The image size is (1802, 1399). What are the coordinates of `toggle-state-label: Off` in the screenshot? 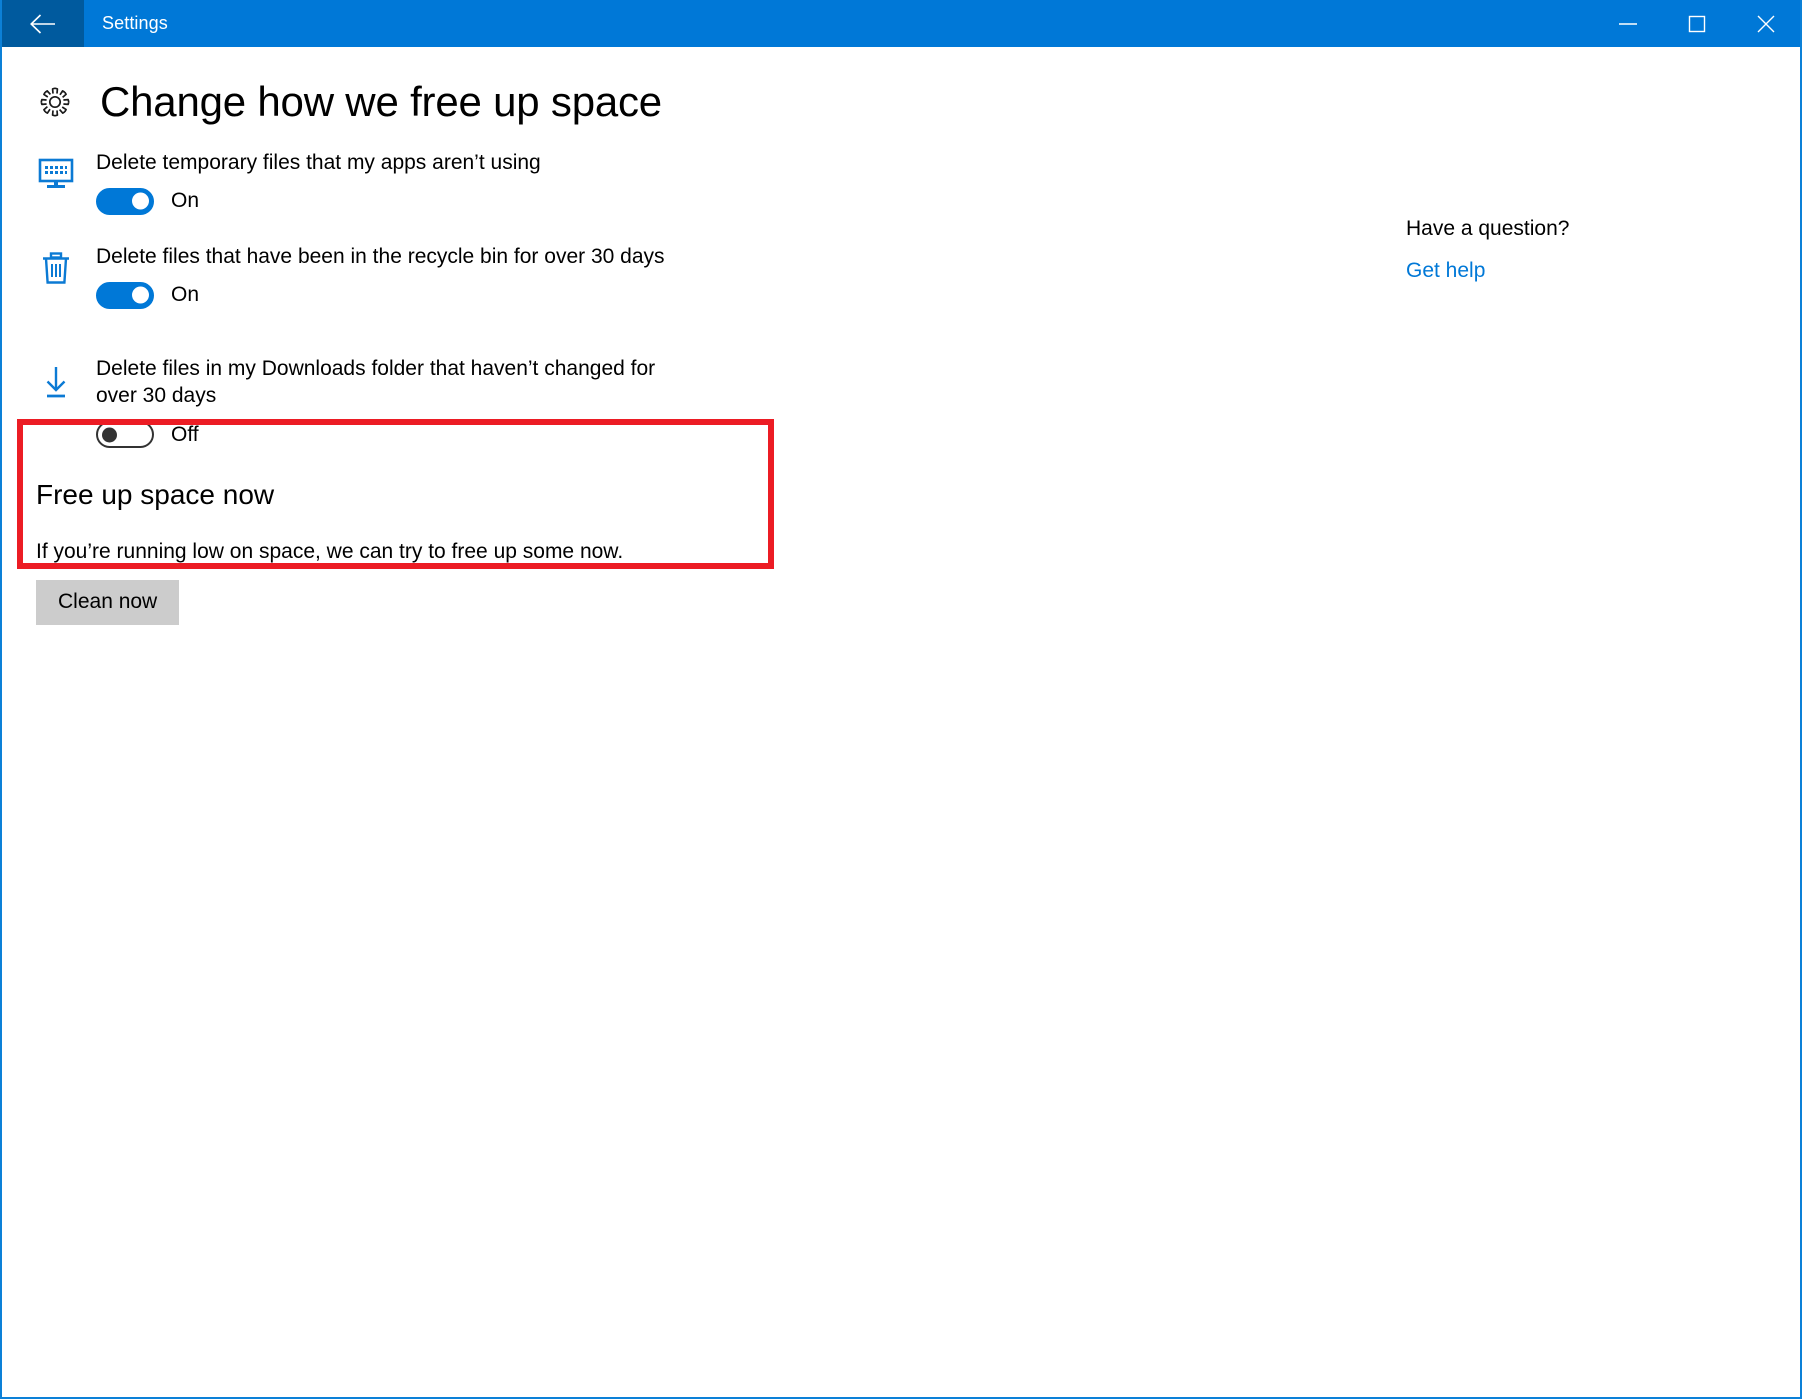 It's located at (185, 434).